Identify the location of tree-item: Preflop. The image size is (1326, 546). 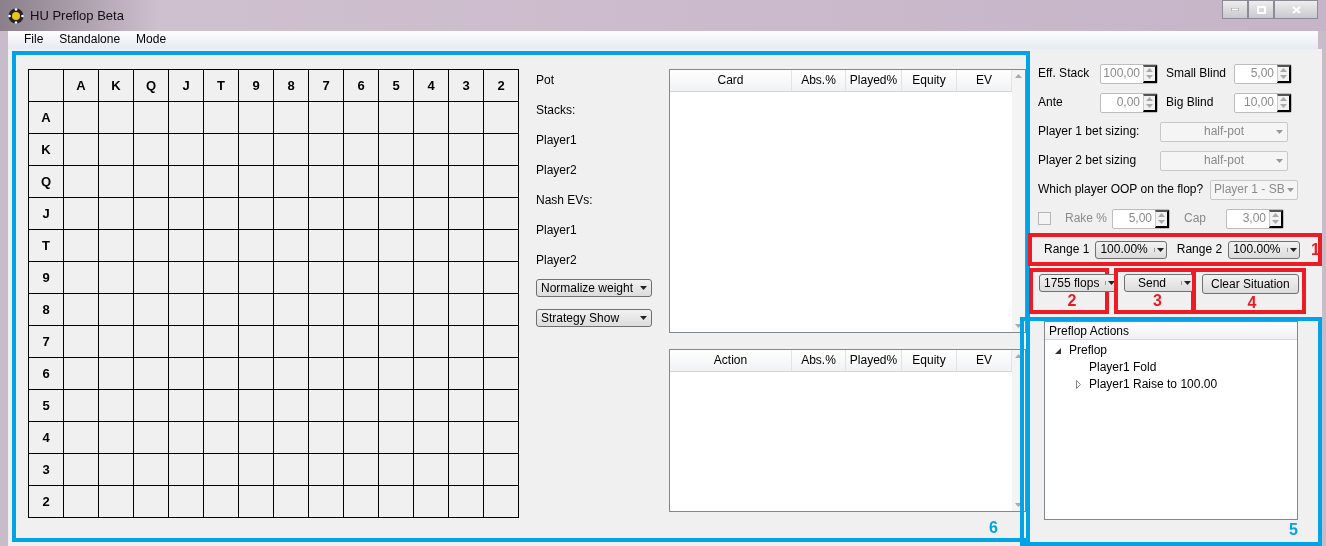
(1088, 350).